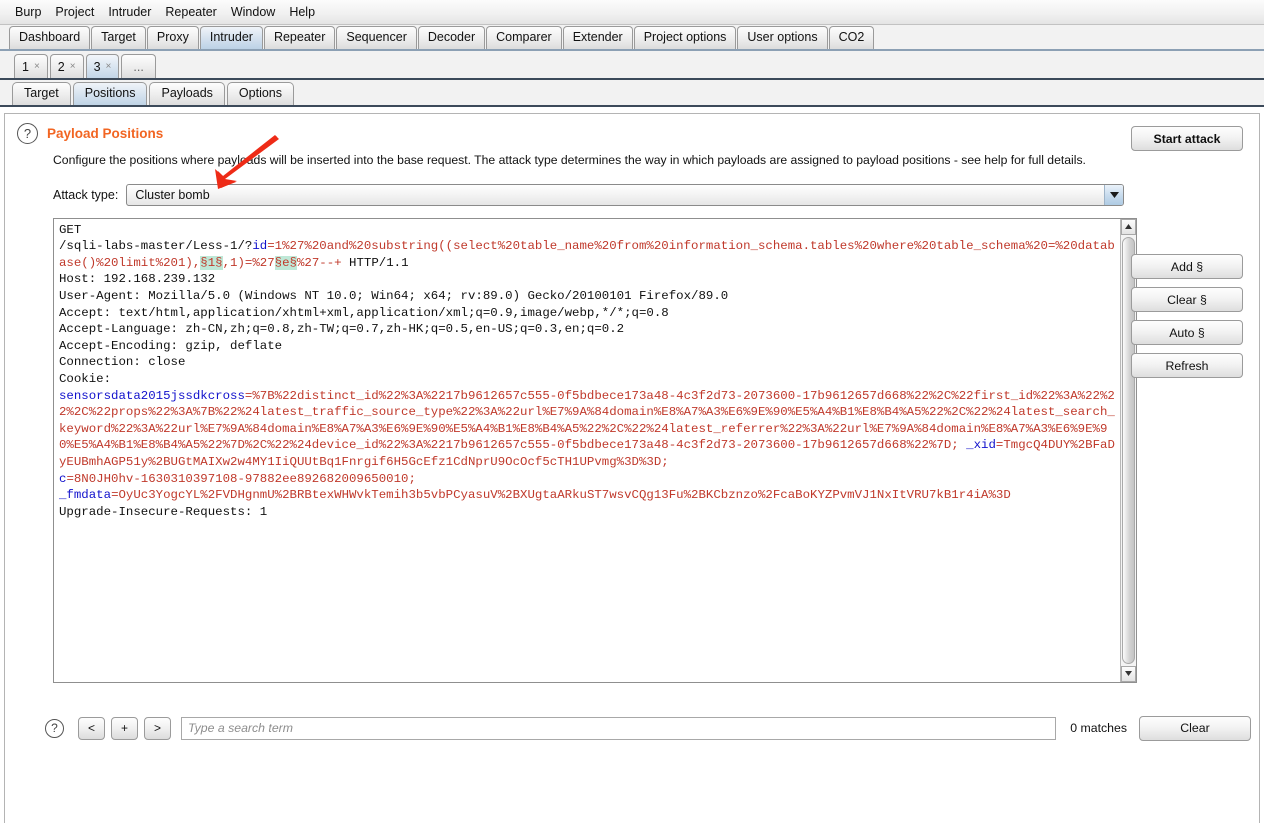 Image resolution: width=1264 pixels, height=823 pixels. What do you see at coordinates (171, 345) in the screenshot?
I see `request-token: Accept-Encoding: gzip, deflate` at bounding box center [171, 345].